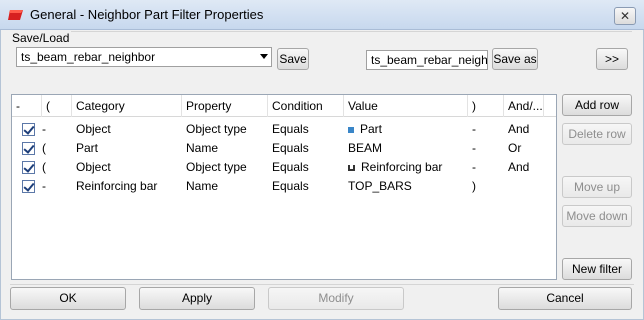 Image resolution: width=644 pixels, height=320 pixels. What do you see at coordinates (378, 186) in the screenshot?
I see `row-value: TOP_BARS` at bounding box center [378, 186].